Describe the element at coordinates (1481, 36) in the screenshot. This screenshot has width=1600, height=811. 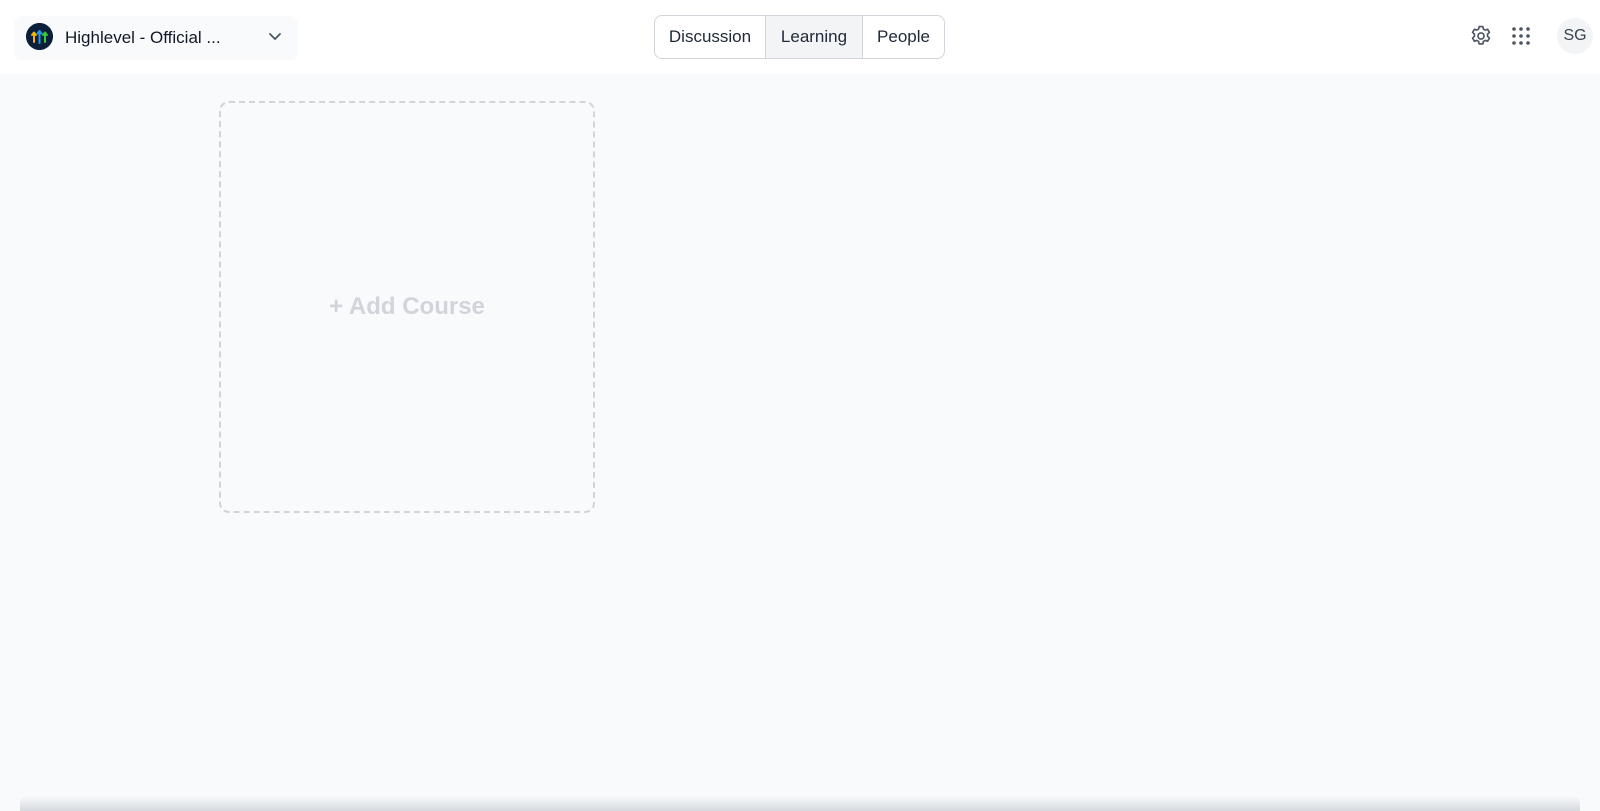
I see `gear-icon` at that location.